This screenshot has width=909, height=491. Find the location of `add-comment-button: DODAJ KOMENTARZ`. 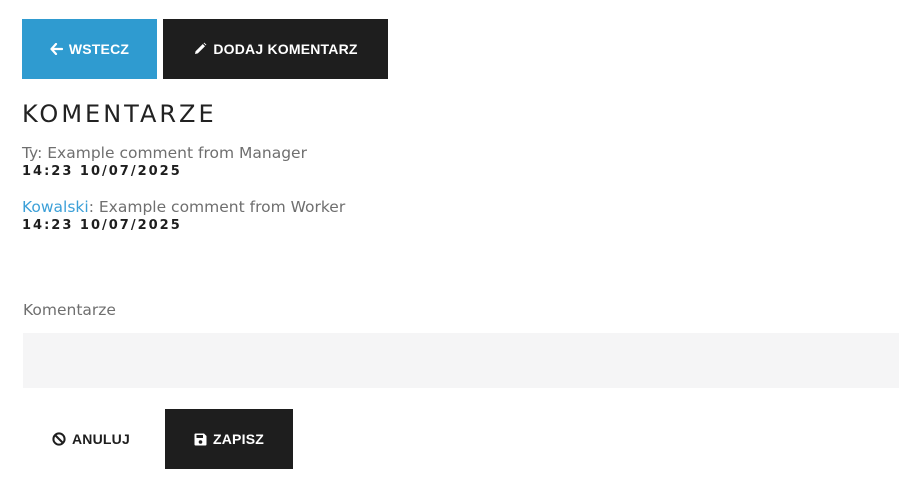

add-comment-button: DODAJ KOMENTARZ is located at coordinates (275, 49).